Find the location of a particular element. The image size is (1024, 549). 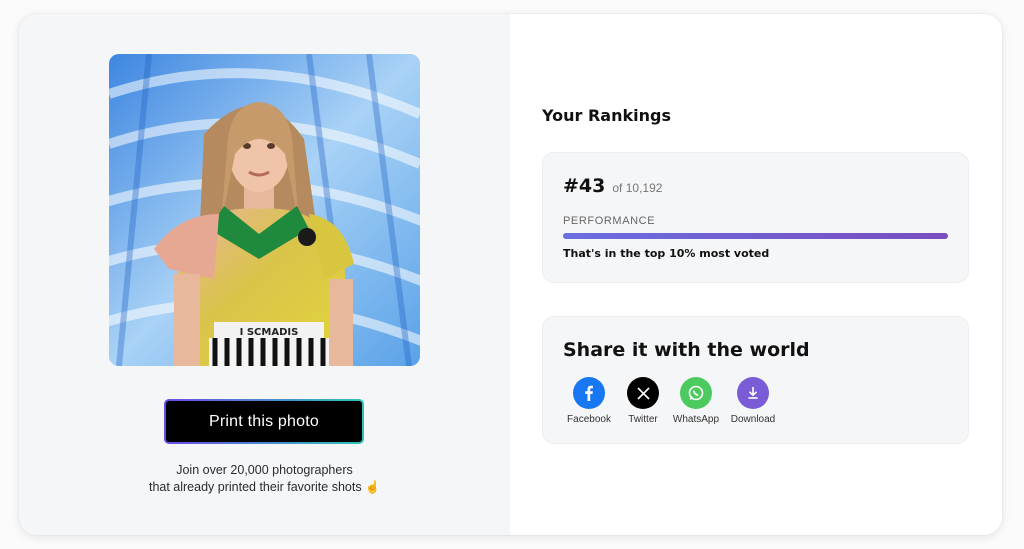

rank-number: #43 is located at coordinates (584, 186).